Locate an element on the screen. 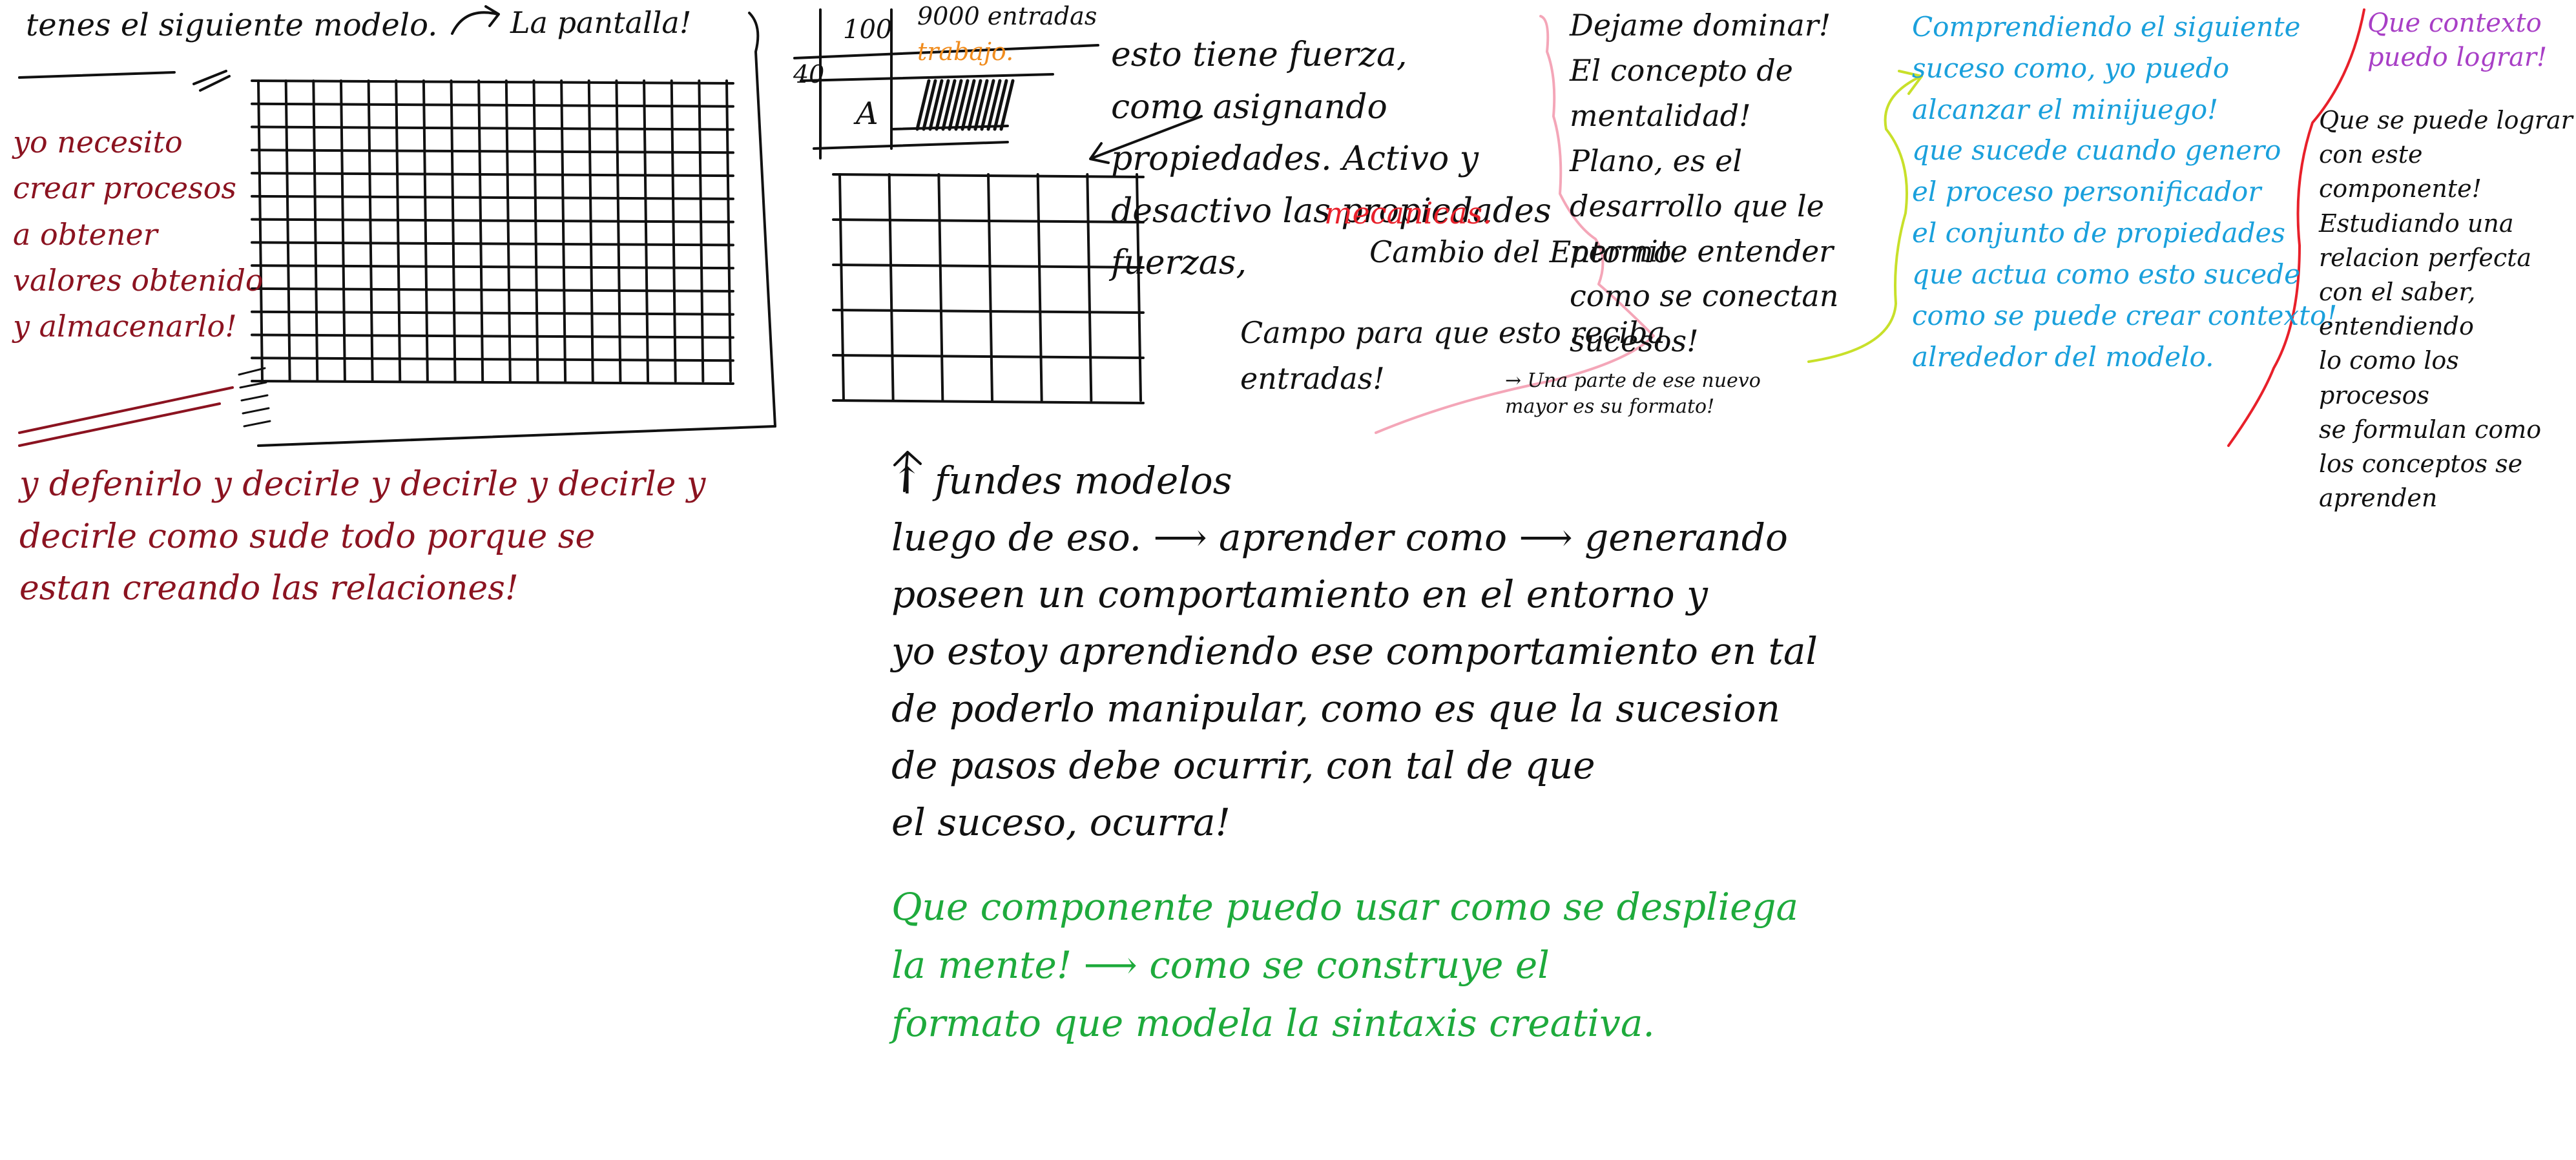 The image size is (2576, 1160). table-9000-entradas: 9000 entradas is located at coordinates (1007, 16).